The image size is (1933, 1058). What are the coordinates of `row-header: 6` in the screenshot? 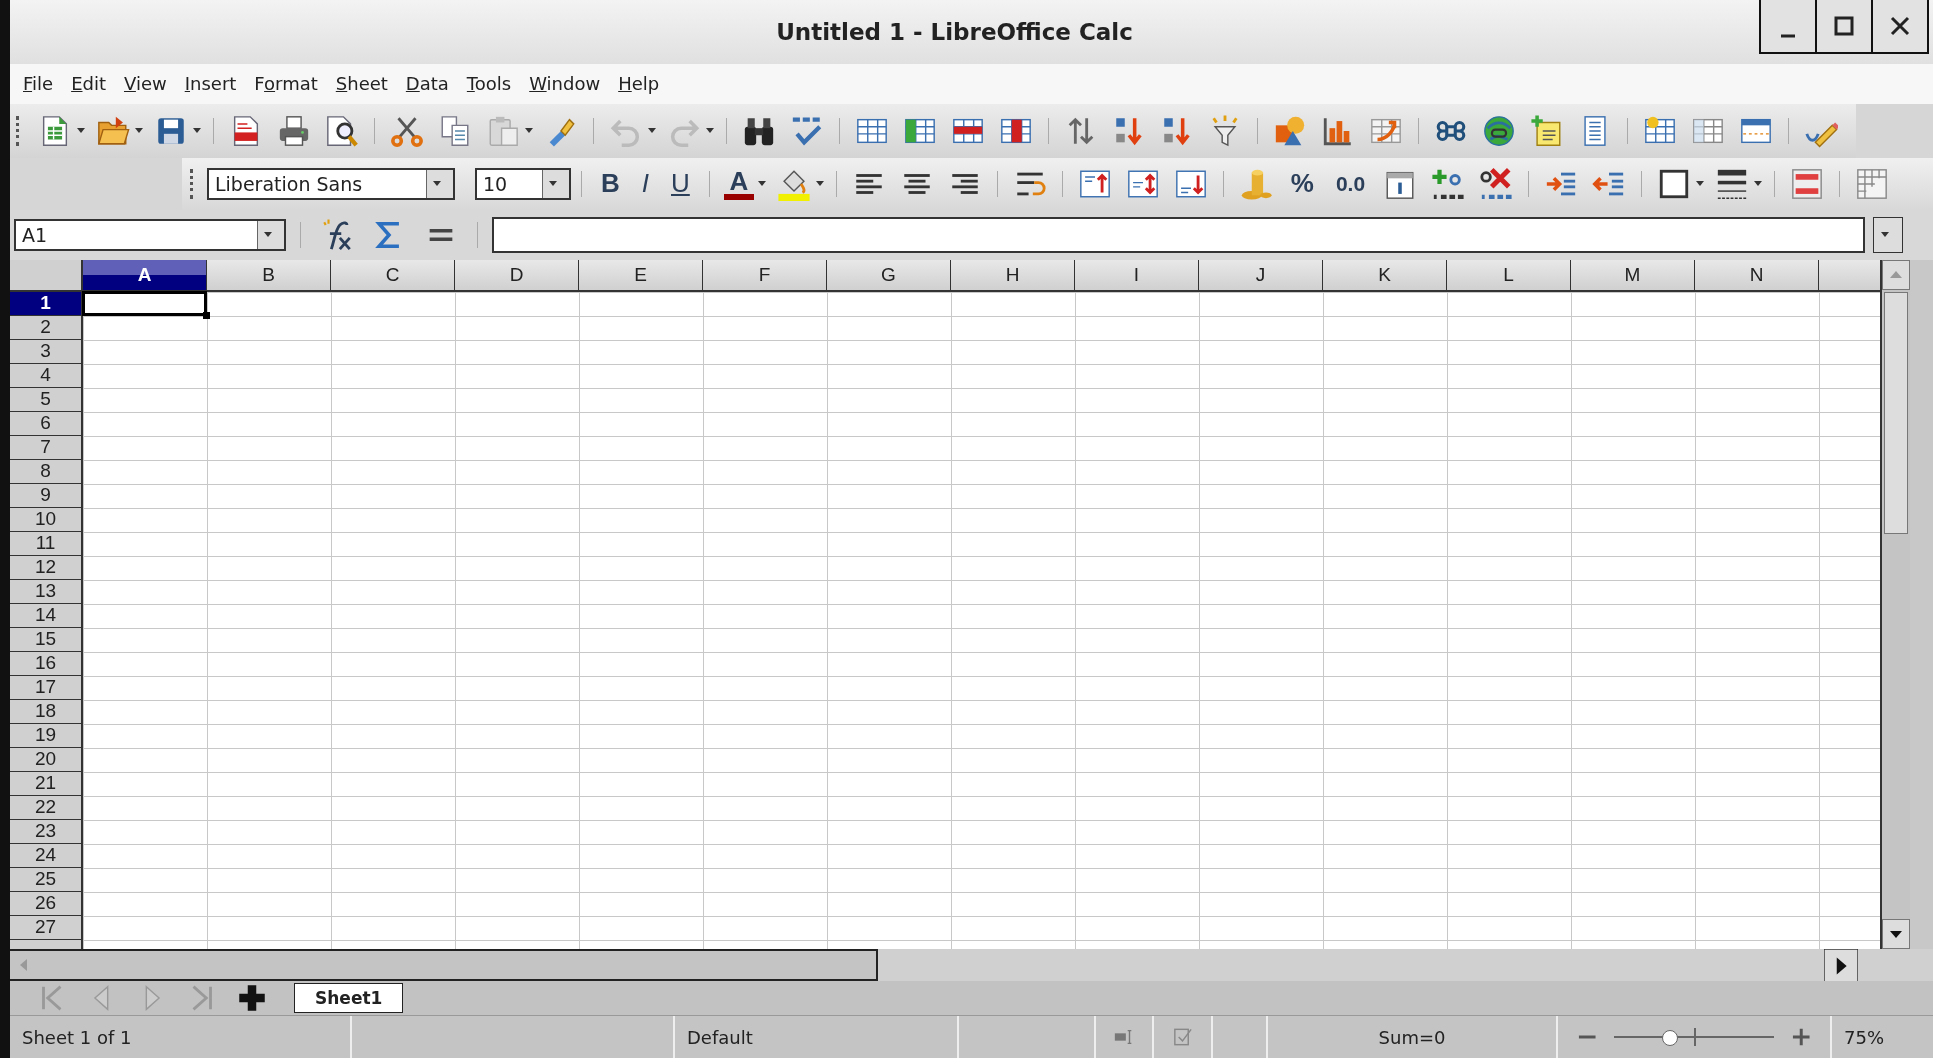 It's located at (46, 423).